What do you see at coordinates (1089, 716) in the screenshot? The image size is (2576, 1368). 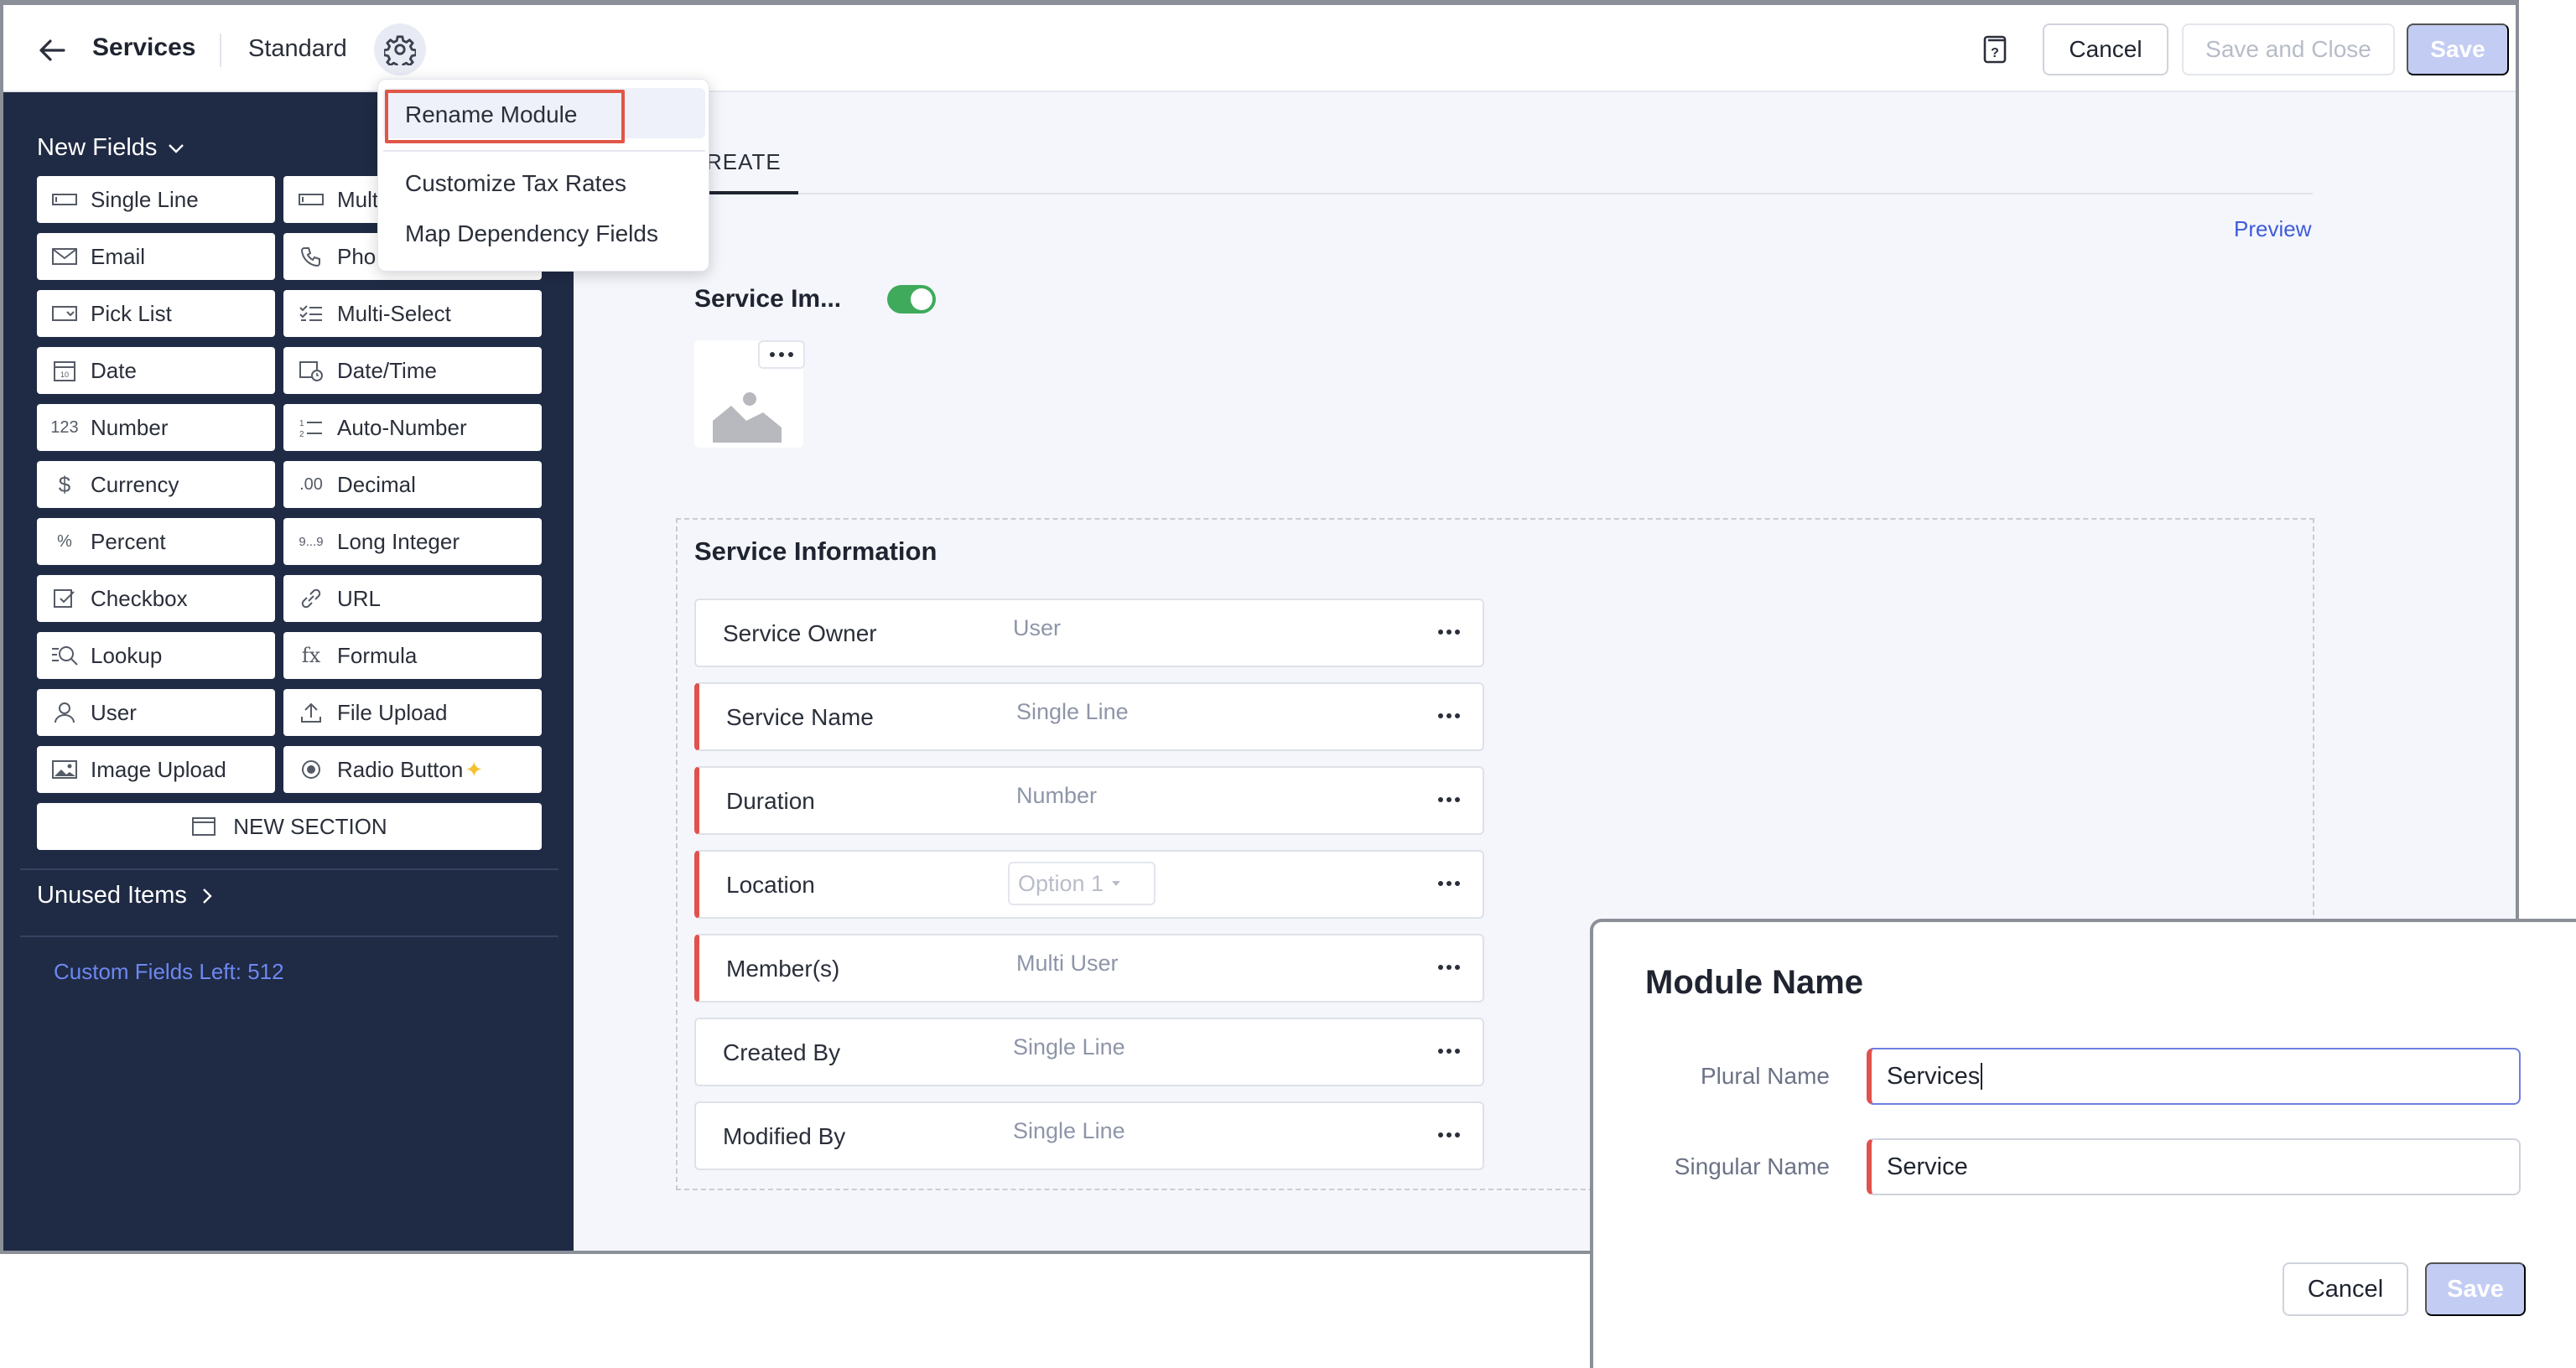 I see `form-field-row: Service Name Single Line` at bounding box center [1089, 716].